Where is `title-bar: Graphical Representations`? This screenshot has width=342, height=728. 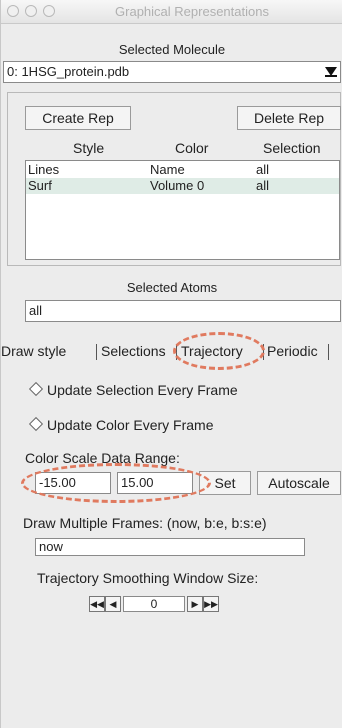
title-bar: Graphical Representations is located at coordinates (171, 12).